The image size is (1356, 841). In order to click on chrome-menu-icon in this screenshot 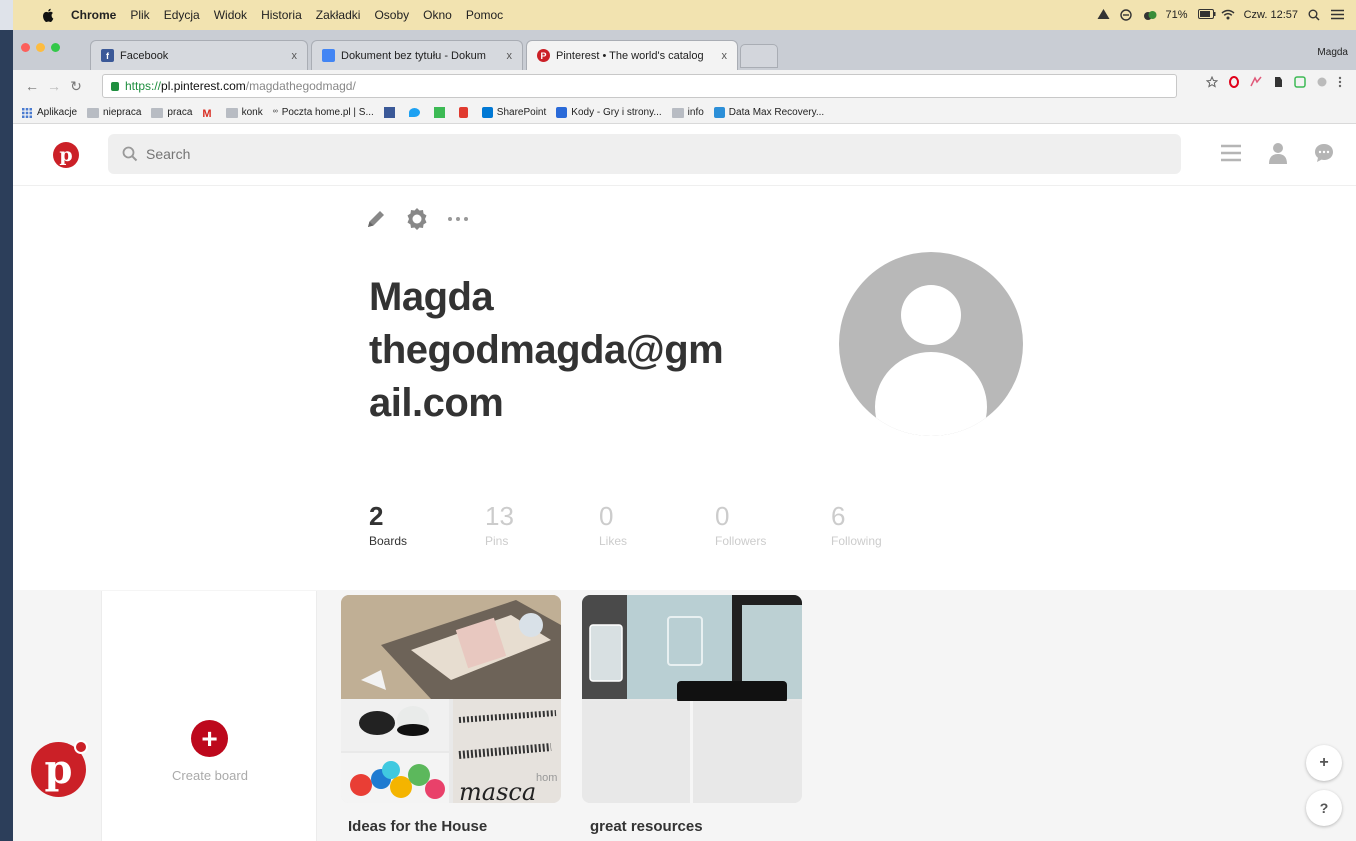, I will do `click(1344, 81)`.